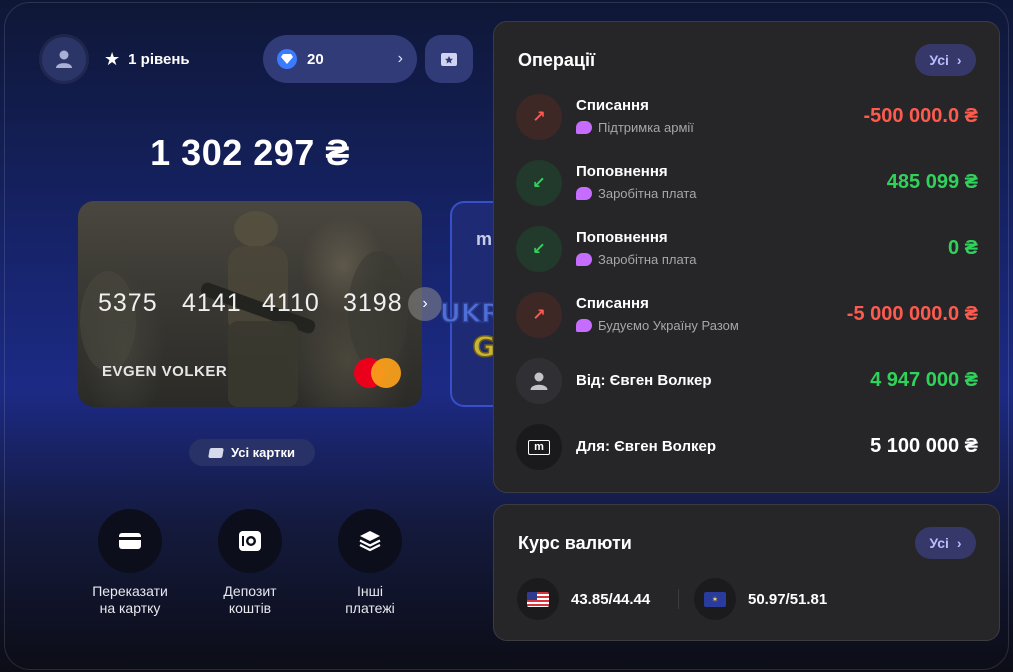  I want to click on operation-amount: -500 000.0 ₴, so click(920, 116).